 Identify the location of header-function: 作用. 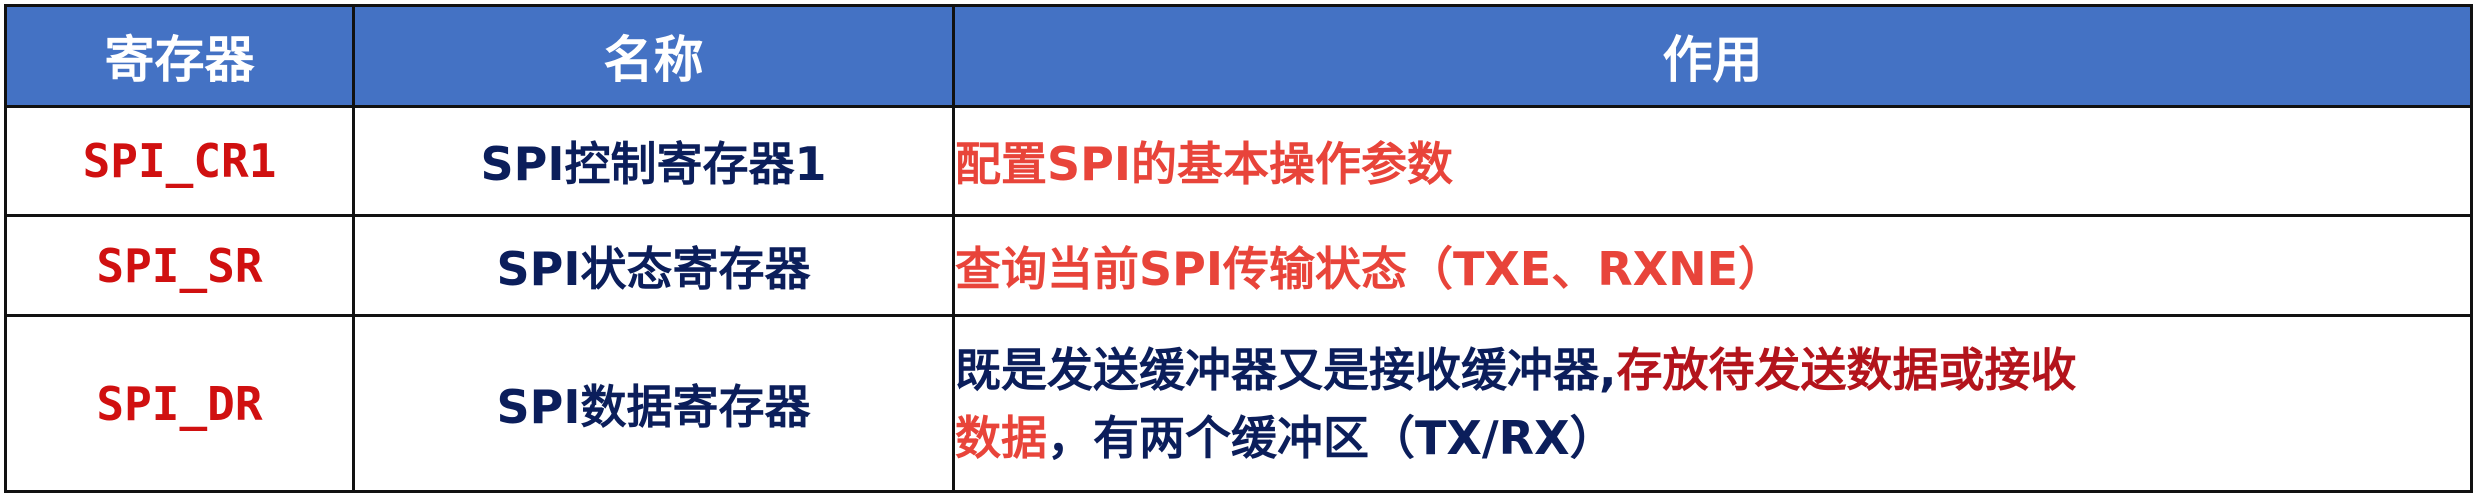
(1712, 56).